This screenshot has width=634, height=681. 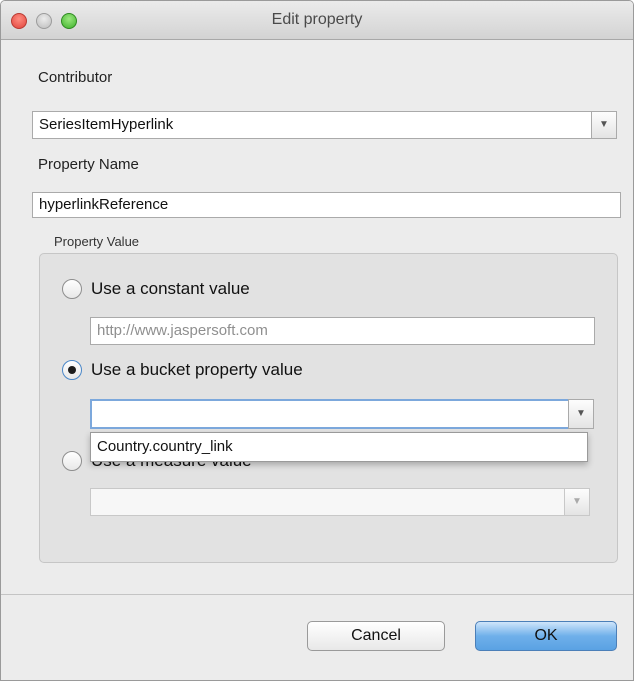 I want to click on window-title: Edit property, so click(x=317, y=19).